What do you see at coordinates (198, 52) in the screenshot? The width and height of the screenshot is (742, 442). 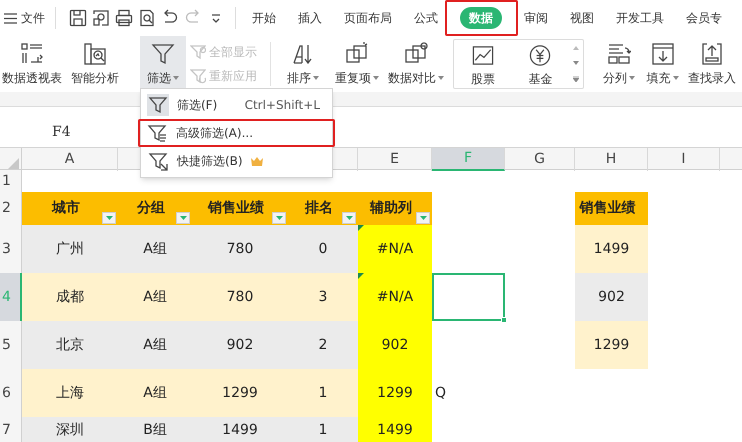 I see `show-all-icon` at bounding box center [198, 52].